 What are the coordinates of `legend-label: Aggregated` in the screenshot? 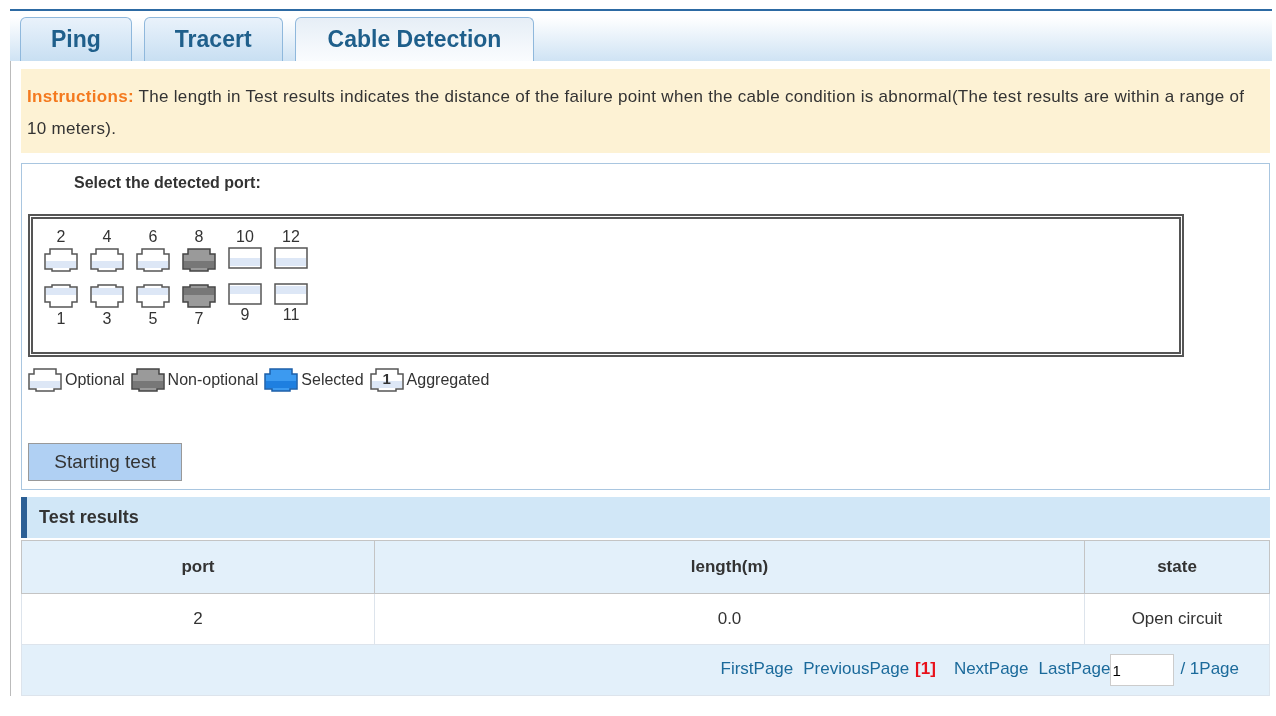 It's located at (448, 380).